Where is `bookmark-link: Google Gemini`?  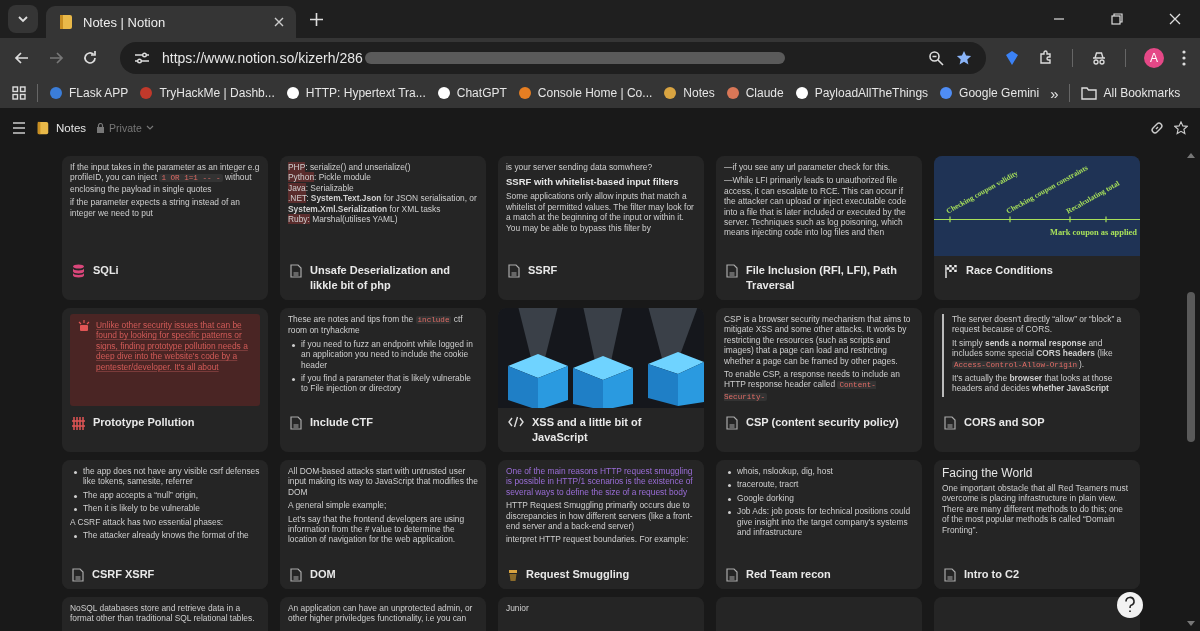 bookmark-link: Google Gemini is located at coordinates (989, 93).